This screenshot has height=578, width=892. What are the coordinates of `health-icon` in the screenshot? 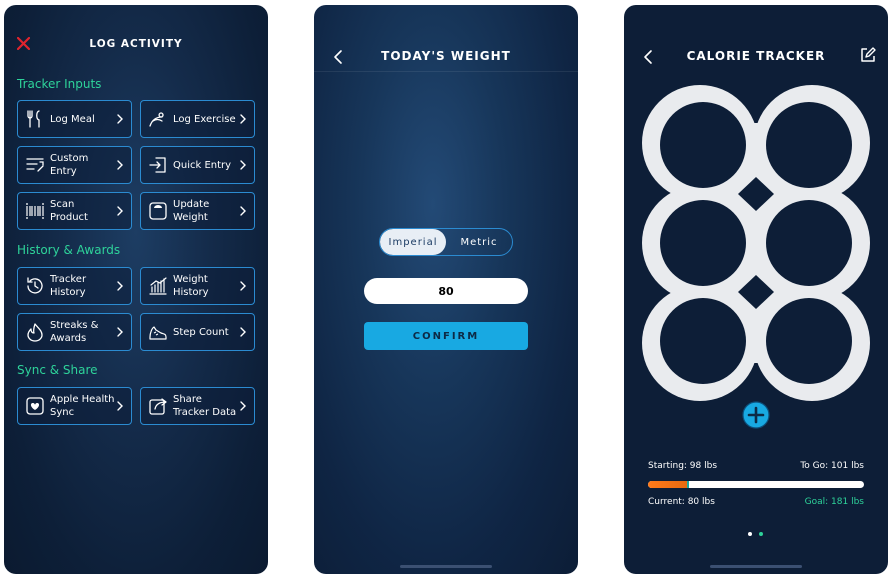 It's located at (35, 406).